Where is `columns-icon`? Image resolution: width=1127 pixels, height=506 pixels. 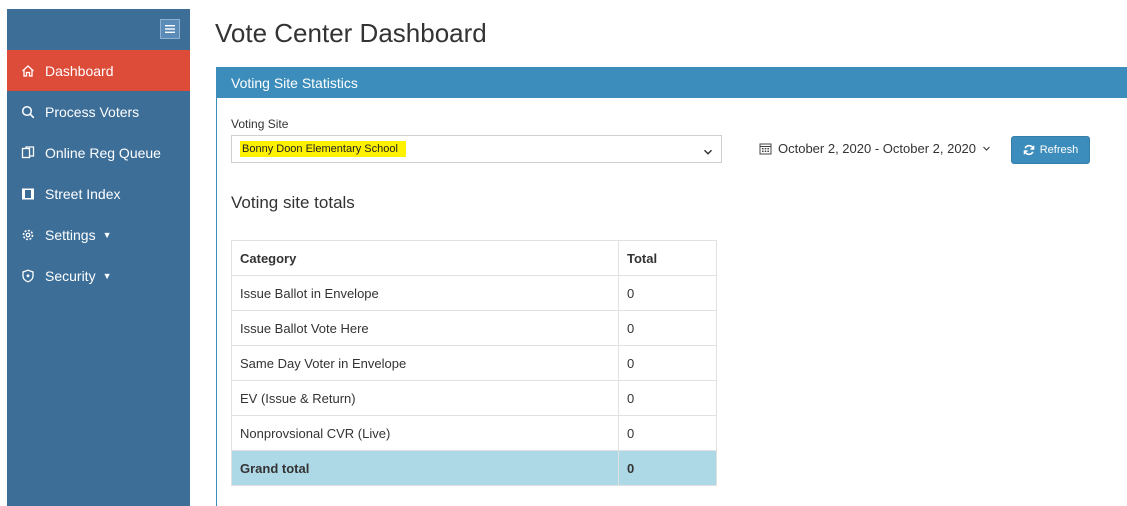
columns-icon is located at coordinates (28, 194).